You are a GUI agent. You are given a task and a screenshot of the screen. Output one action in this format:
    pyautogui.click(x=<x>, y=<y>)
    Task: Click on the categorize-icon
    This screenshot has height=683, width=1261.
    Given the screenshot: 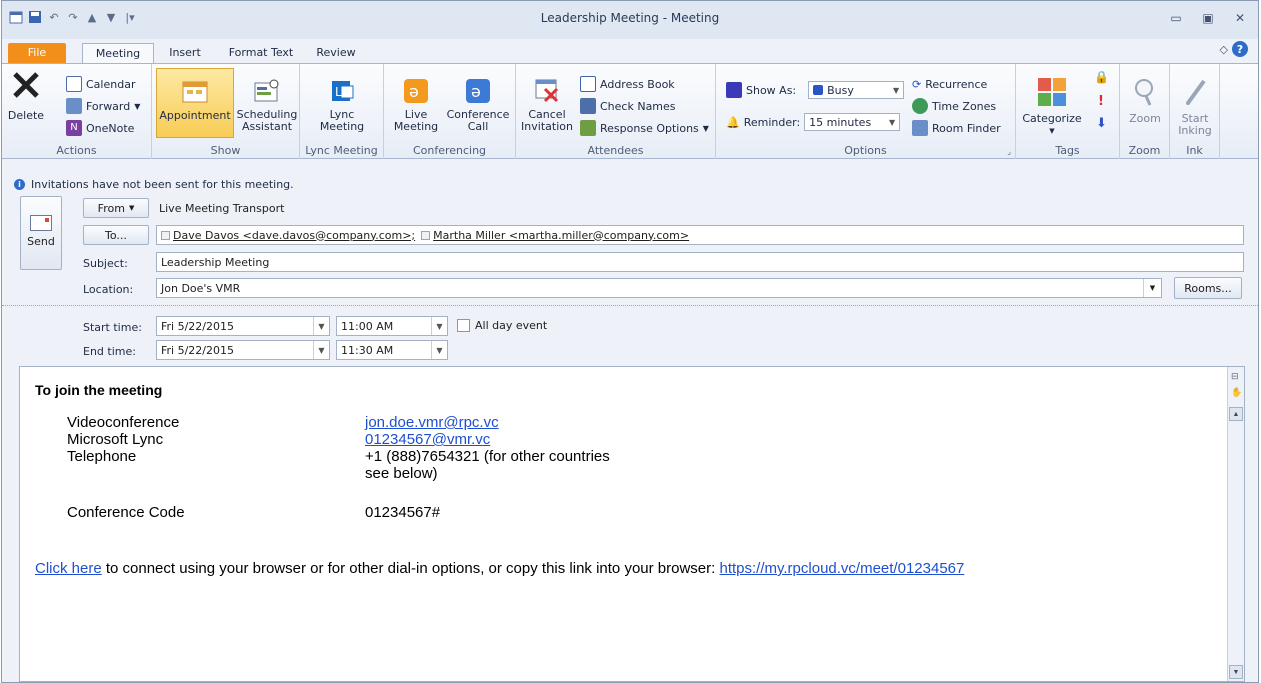 What is the action you would take?
    pyautogui.click(x=1052, y=92)
    